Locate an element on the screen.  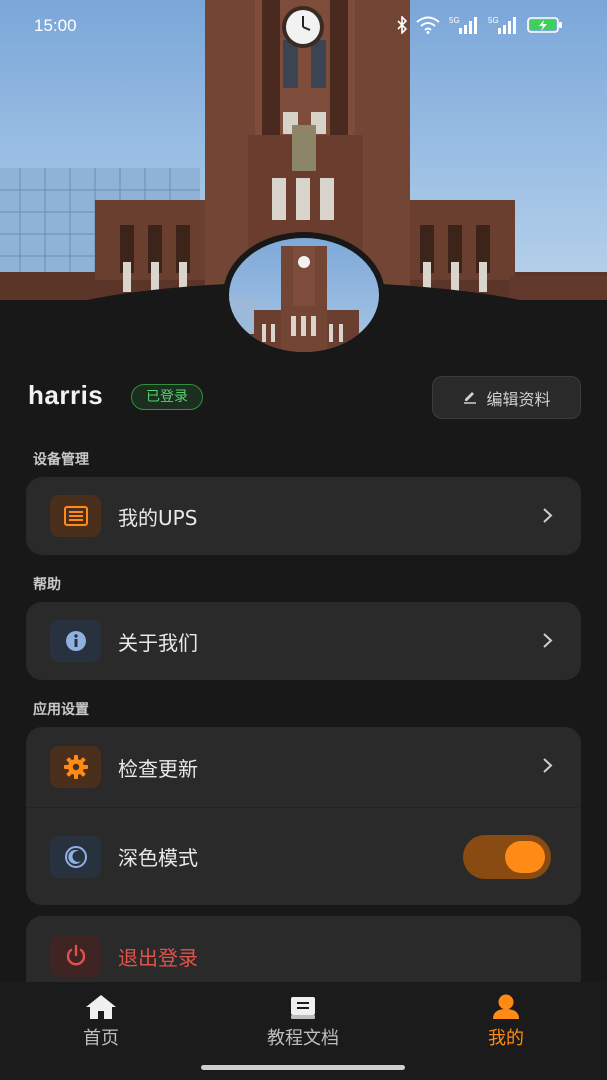
home-icon is located at coordinates (101, 1007).